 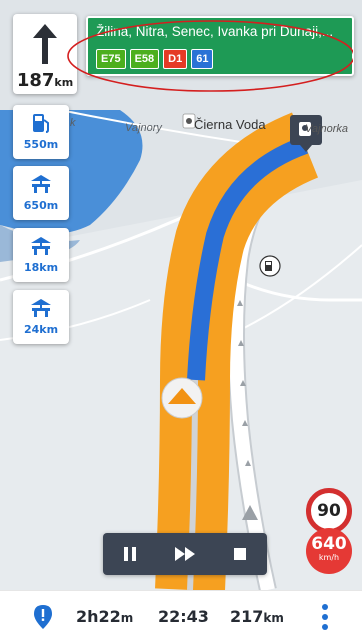 I want to click on pause-icon, so click(x=130, y=554).